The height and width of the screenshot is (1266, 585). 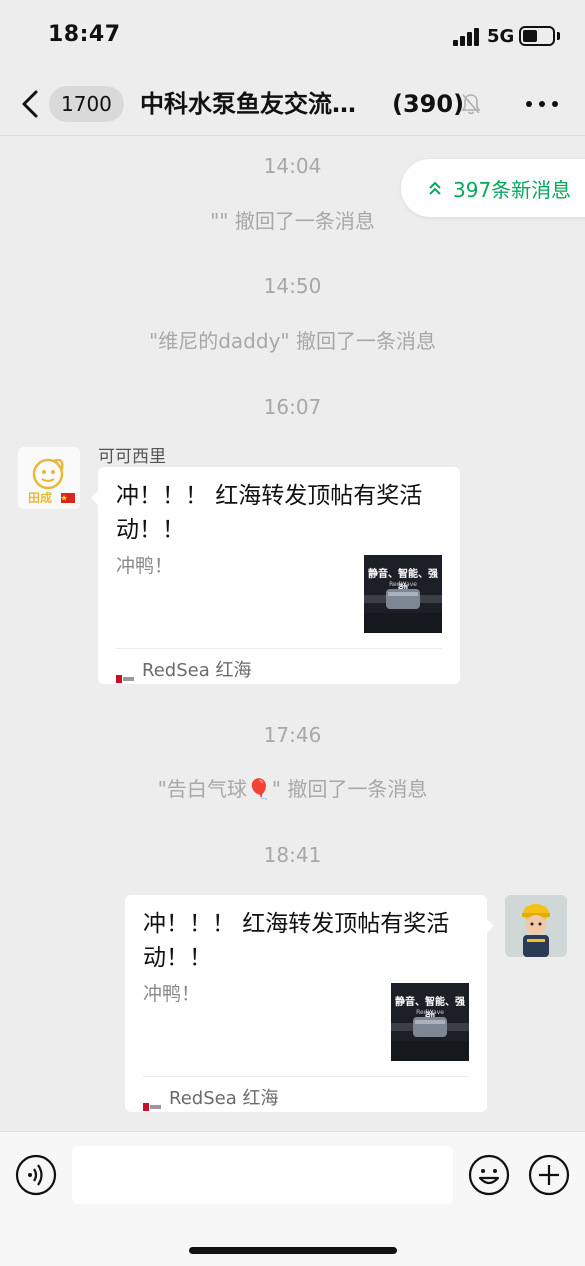 I want to click on firefighter-figure-avatar, so click(x=536, y=926).